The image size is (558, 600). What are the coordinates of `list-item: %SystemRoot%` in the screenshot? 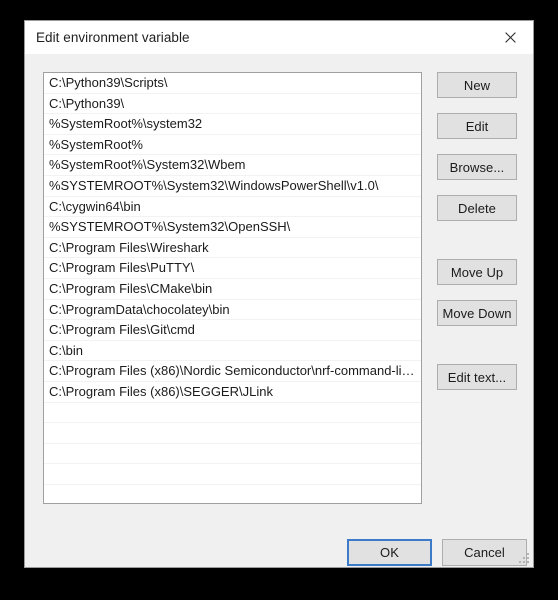 It's located at (232, 145).